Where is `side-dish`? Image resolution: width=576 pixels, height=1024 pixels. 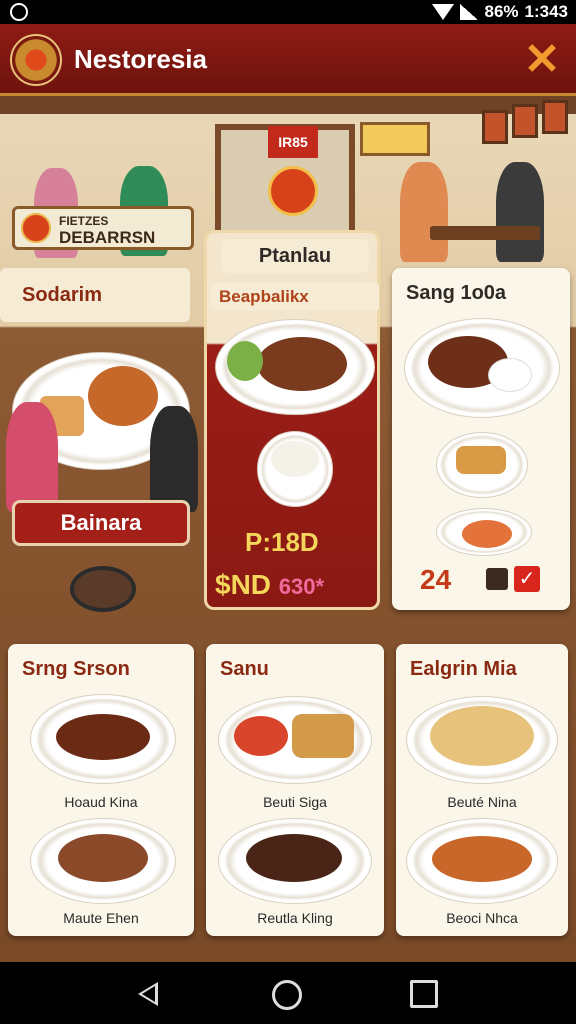 side-dish is located at coordinates (487, 534).